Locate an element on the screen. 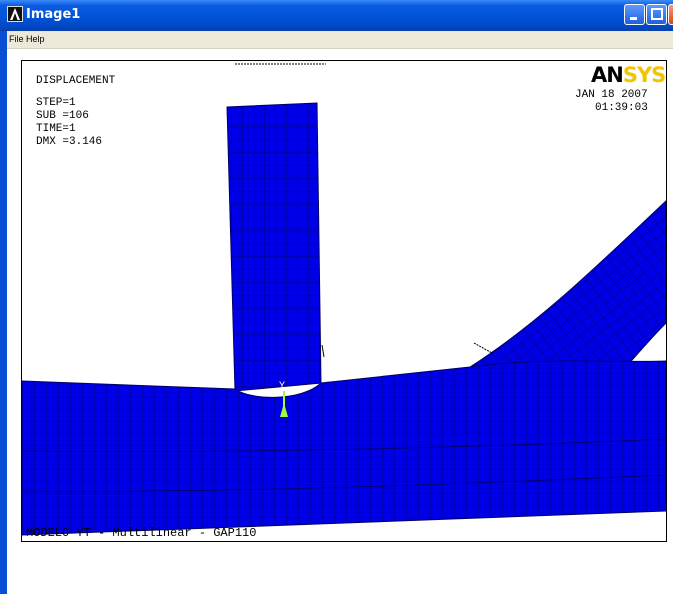 This screenshot has width=673, height=594. title-bar: Image1 is located at coordinates (336, 15).